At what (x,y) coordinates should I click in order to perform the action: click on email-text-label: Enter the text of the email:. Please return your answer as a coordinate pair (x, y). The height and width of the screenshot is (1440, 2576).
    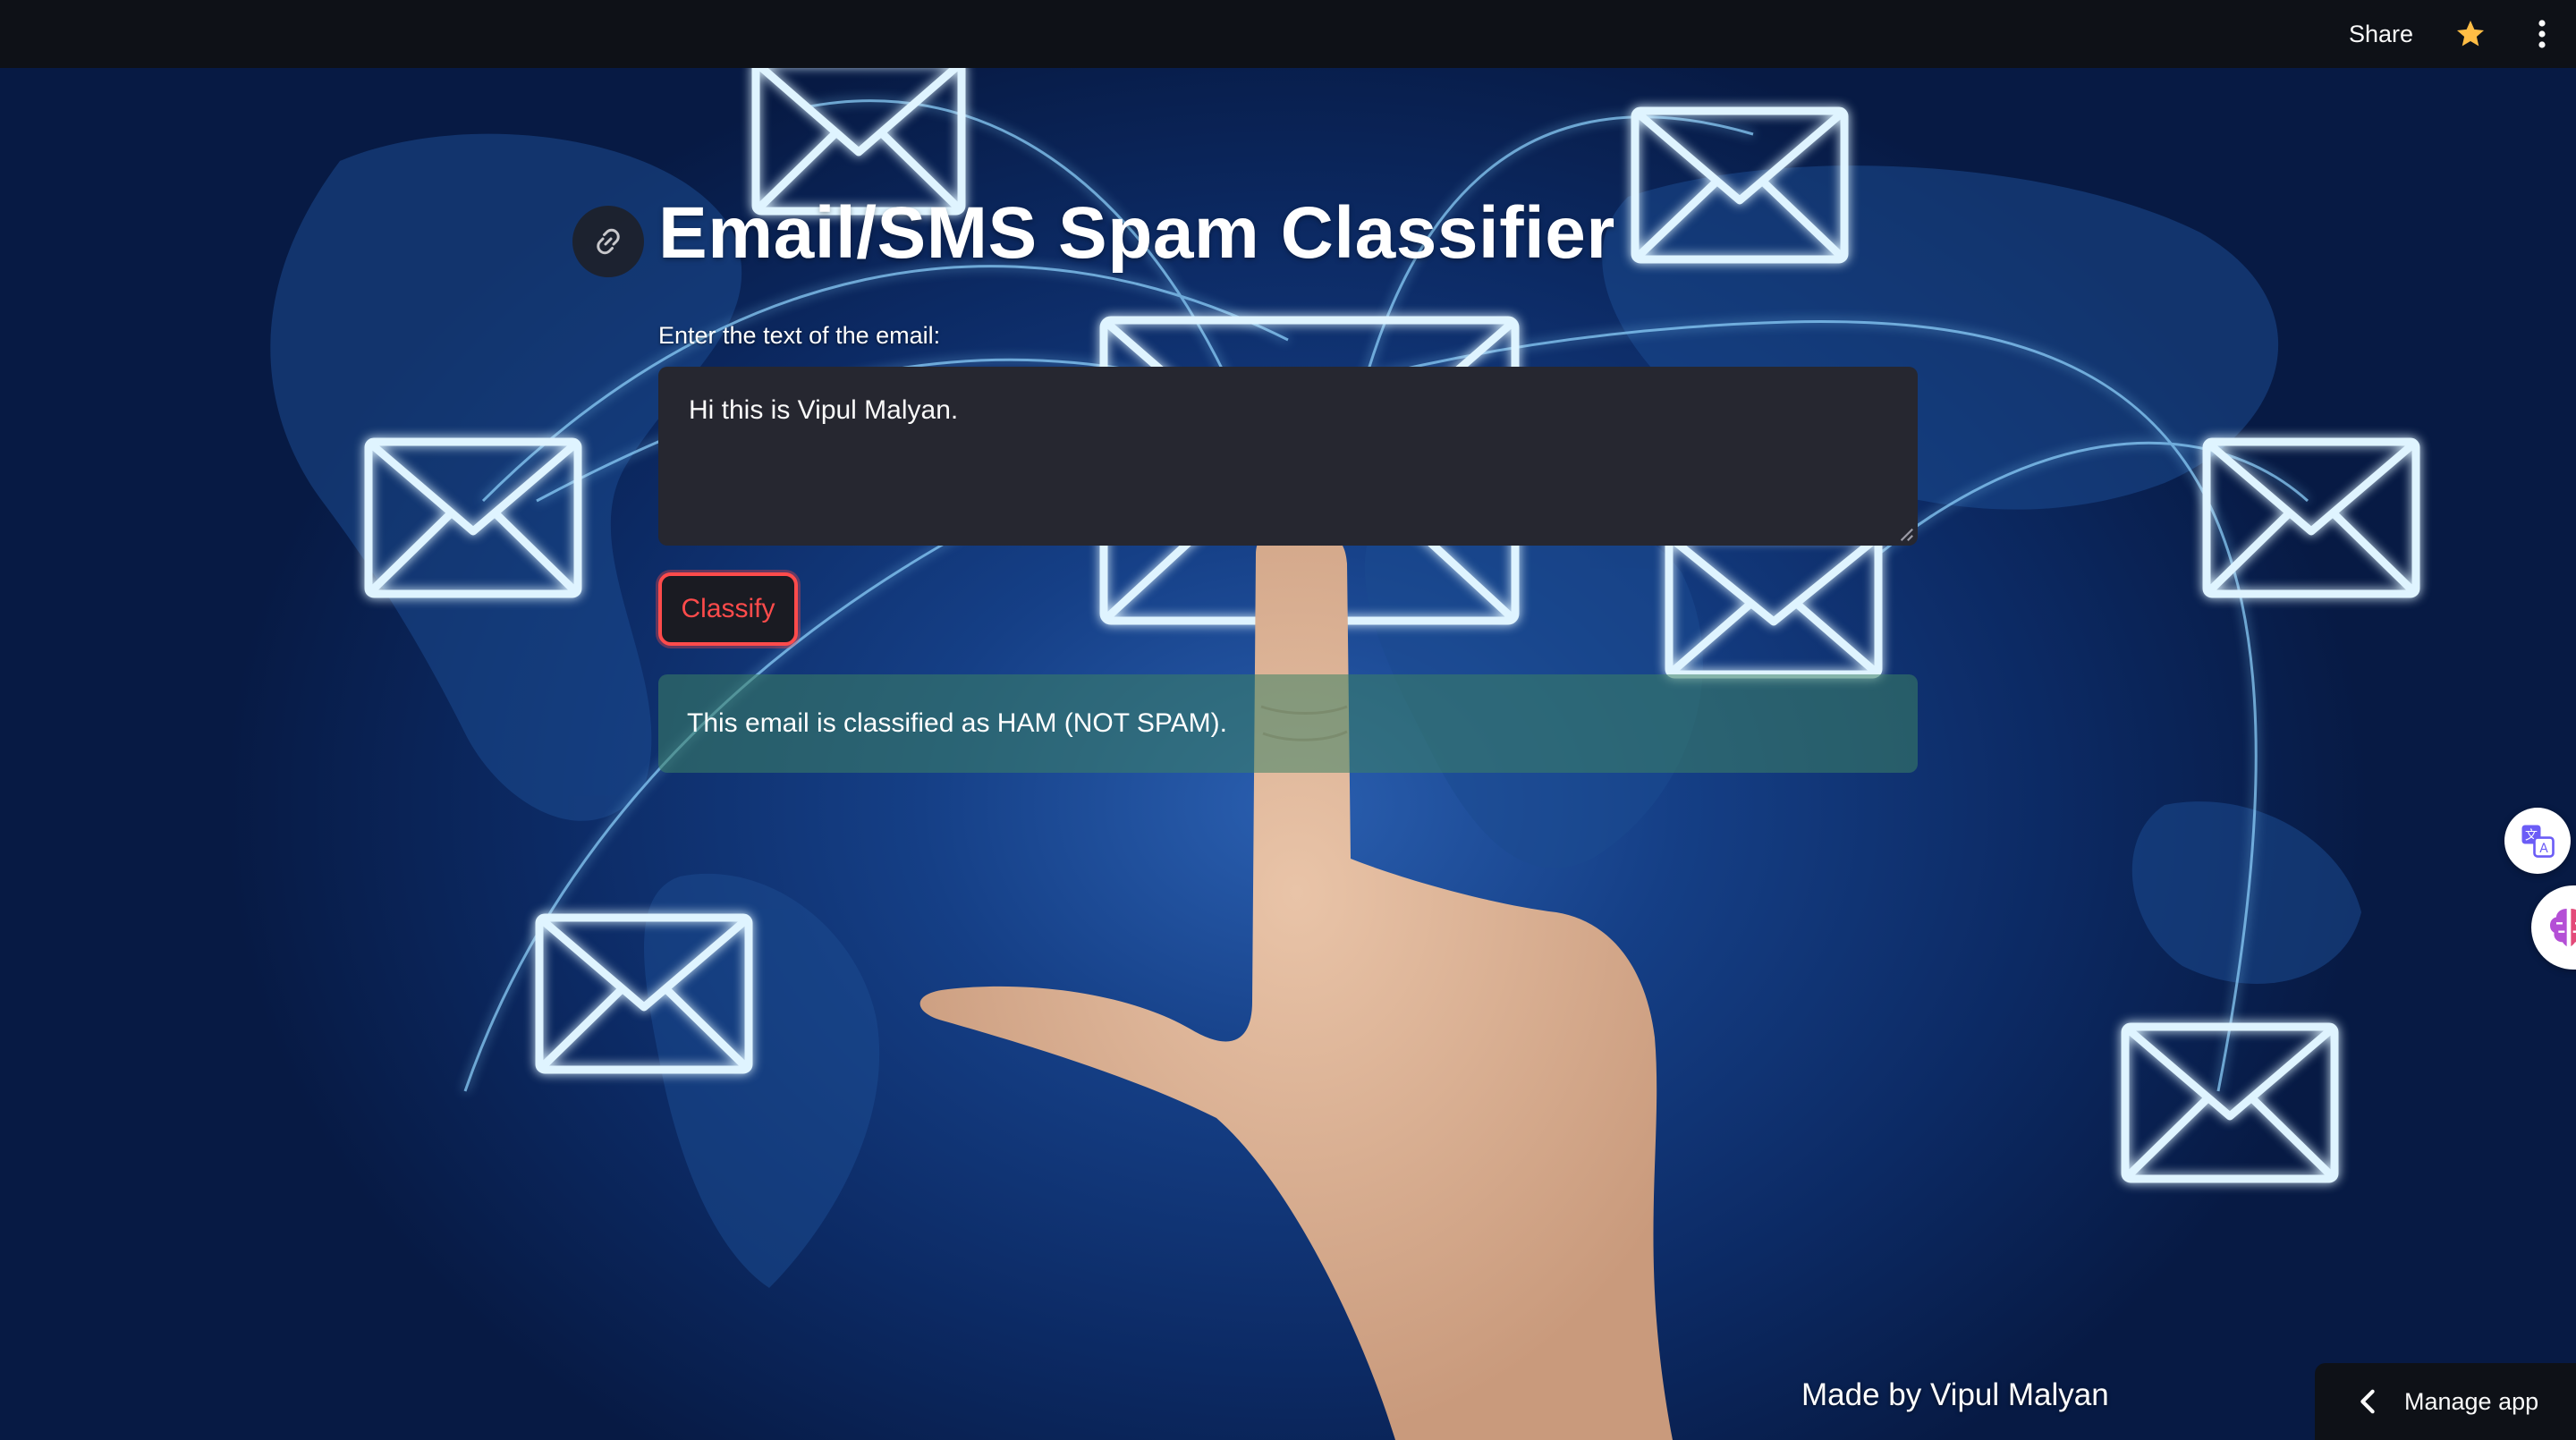
    Looking at the image, I should click on (799, 336).